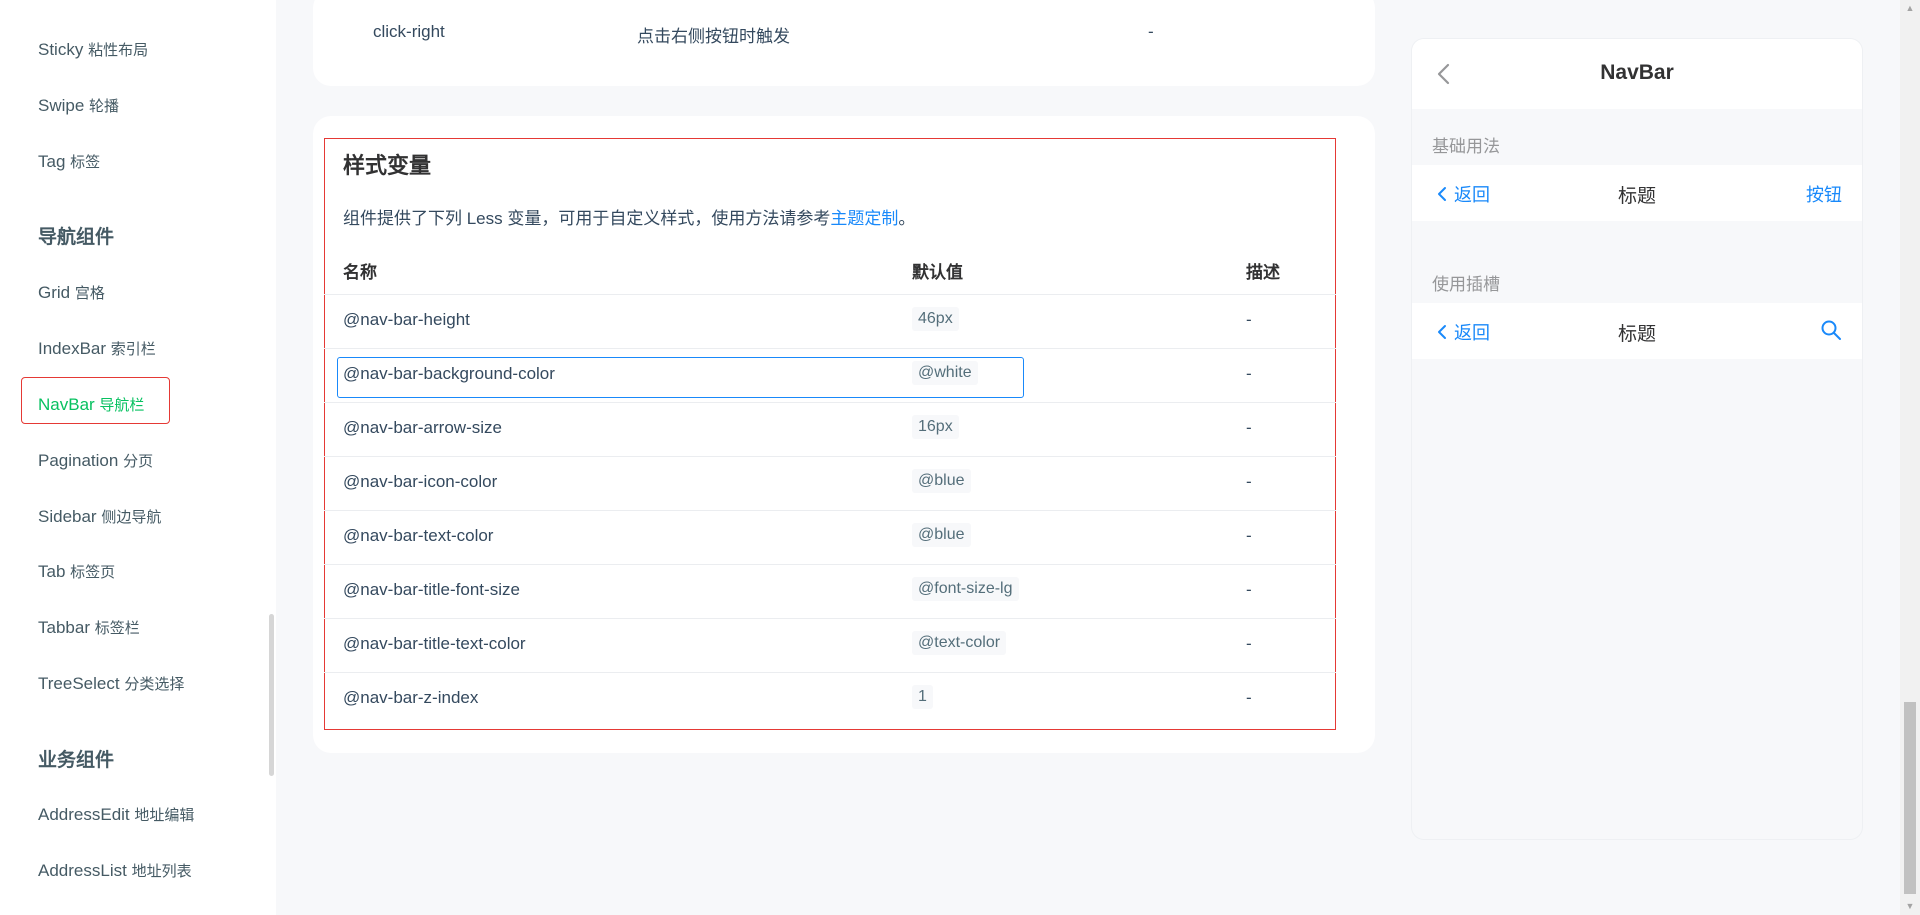 Image resolution: width=1920 pixels, height=915 pixels. What do you see at coordinates (935, 427) in the screenshot?
I see `variable-default: 16px` at bounding box center [935, 427].